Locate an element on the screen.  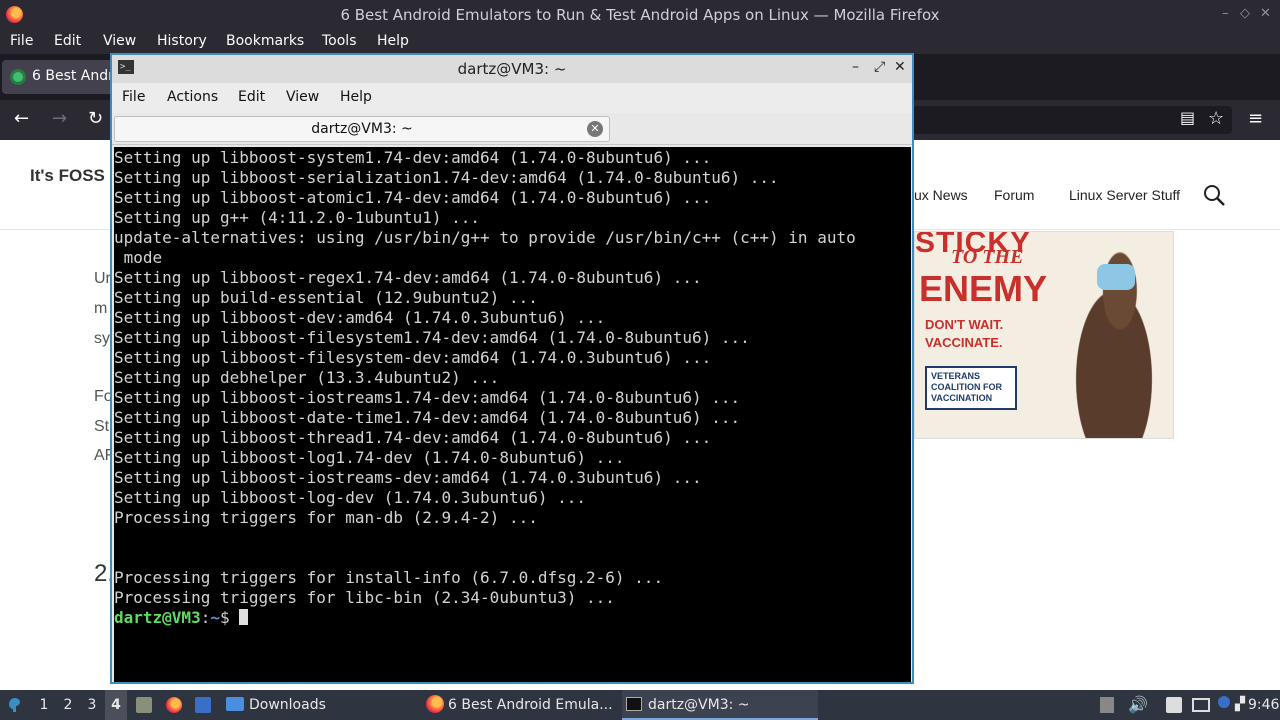
menu-file: File is located at coordinates (21, 41).